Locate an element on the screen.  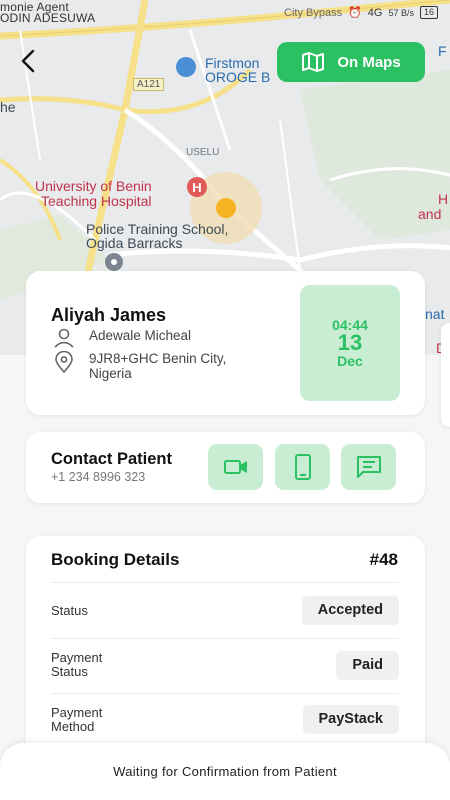
map-label-police2: Ogida Barracks is located at coordinates (134, 243).